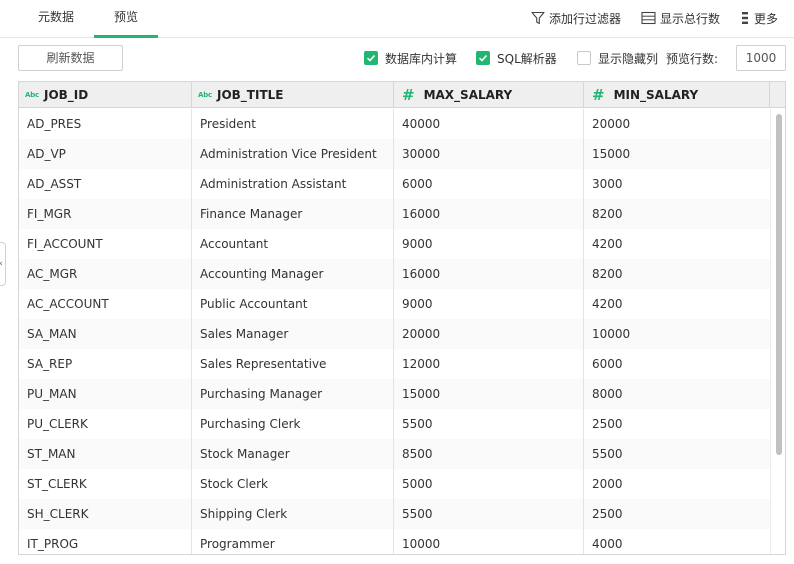 This screenshot has width=794, height=564. What do you see at coordinates (761, 58) in the screenshot?
I see `preview-rows-input` at bounding box center [761, 58].